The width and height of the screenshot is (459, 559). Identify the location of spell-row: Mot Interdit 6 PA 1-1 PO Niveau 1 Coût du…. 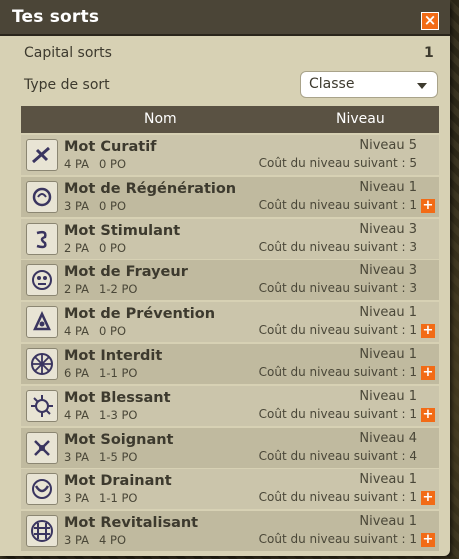
(230, 363).